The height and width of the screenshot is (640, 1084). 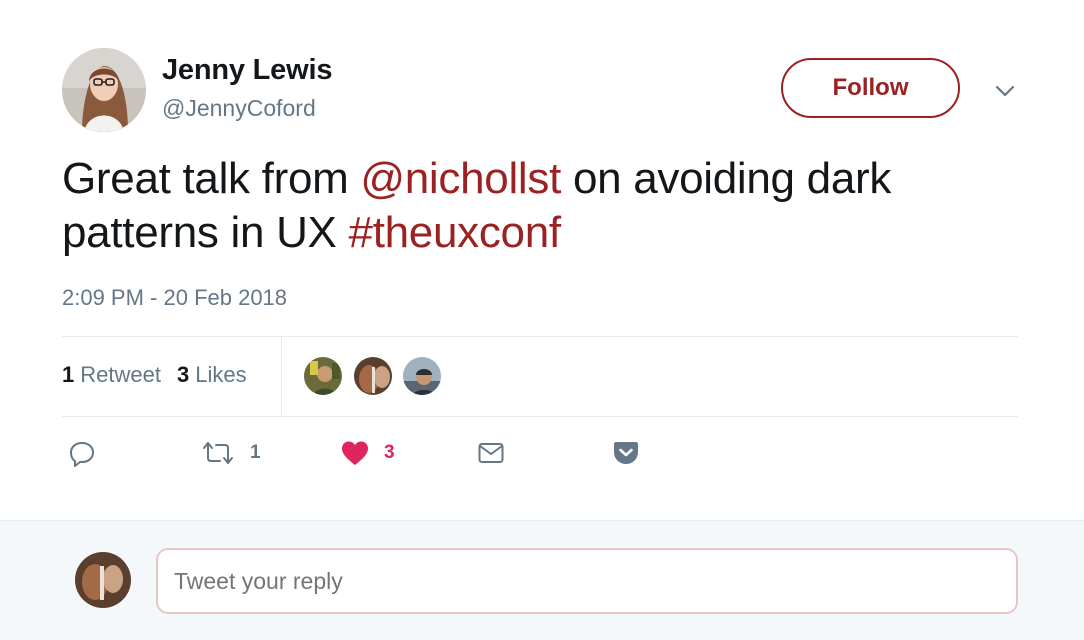 I want to click on author-avatar, so click(x=104, y=90).